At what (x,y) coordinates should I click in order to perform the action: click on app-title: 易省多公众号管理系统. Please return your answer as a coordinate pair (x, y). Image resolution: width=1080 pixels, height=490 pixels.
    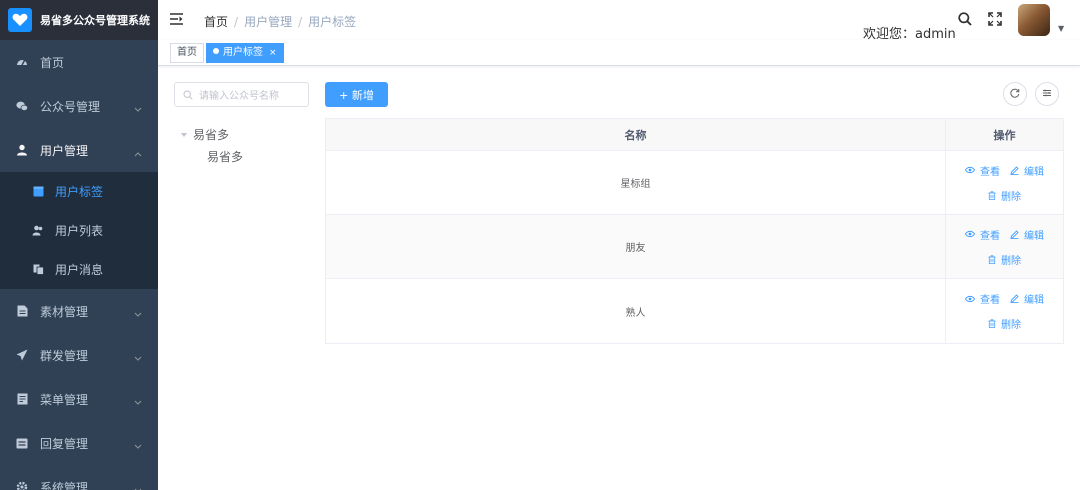
    Looking at the image, I should click on (95, 20).